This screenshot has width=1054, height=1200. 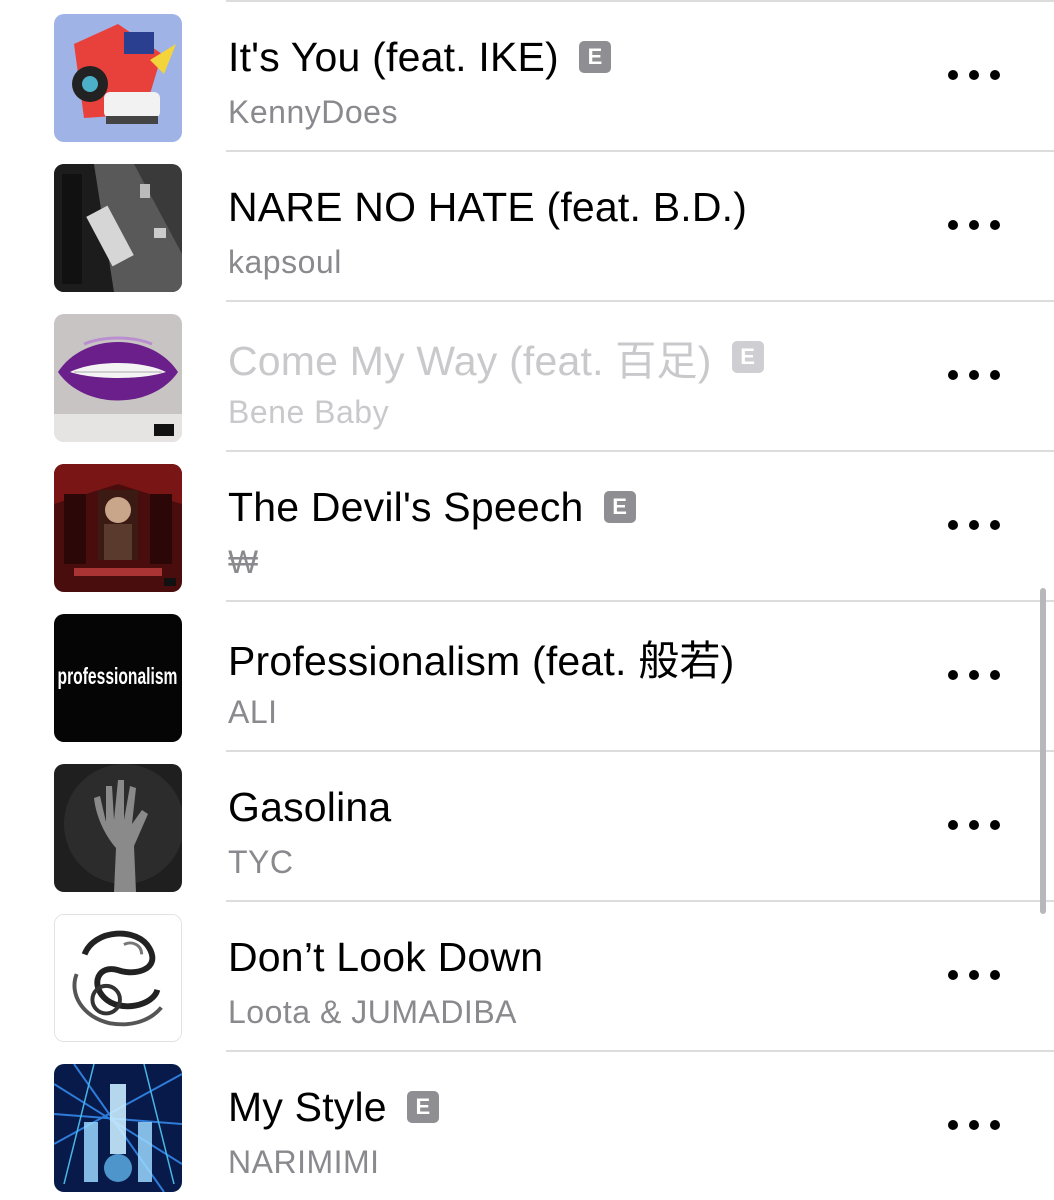 I want to click on title-line: Come My Way (feat. 百足) E, so click(x=496, y=358).